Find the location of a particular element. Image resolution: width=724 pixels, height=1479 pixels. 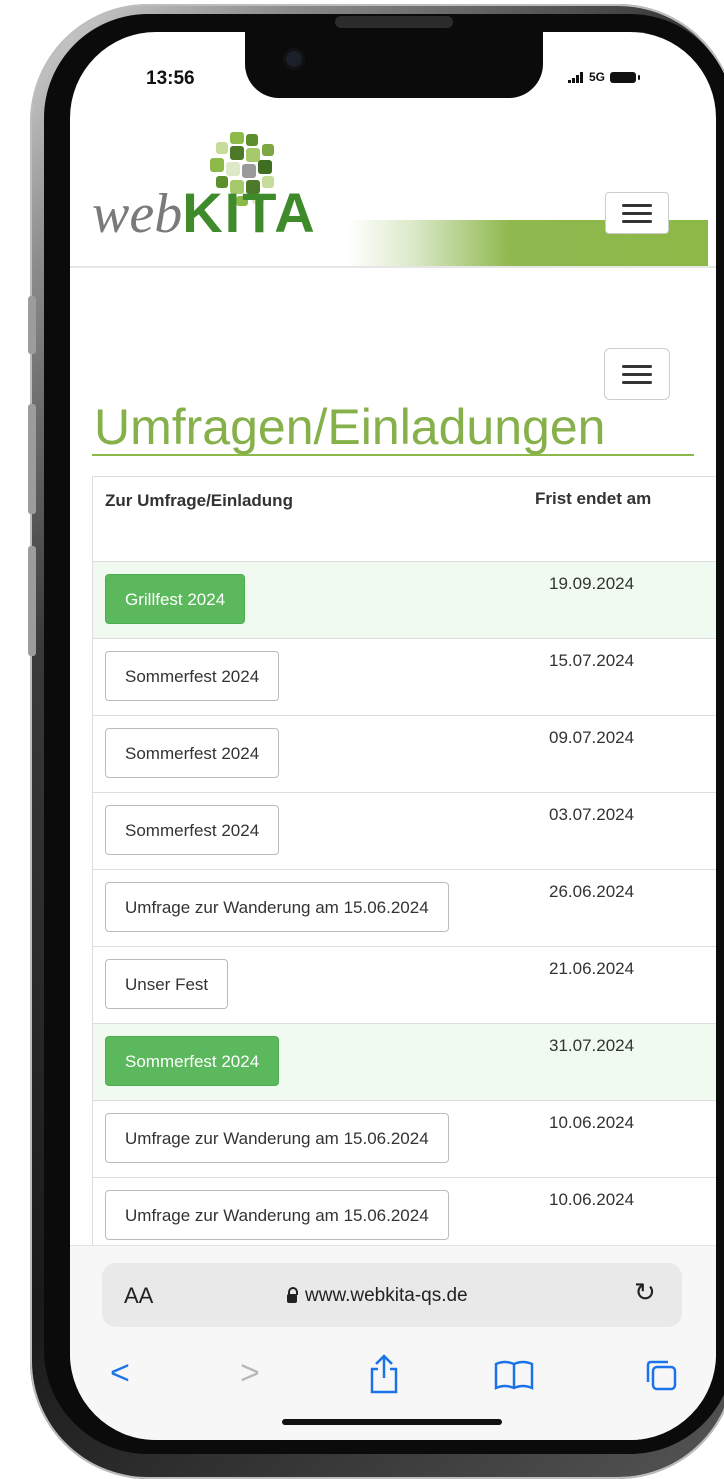

browser-nav: < > is located at coordinates (393, 1379).